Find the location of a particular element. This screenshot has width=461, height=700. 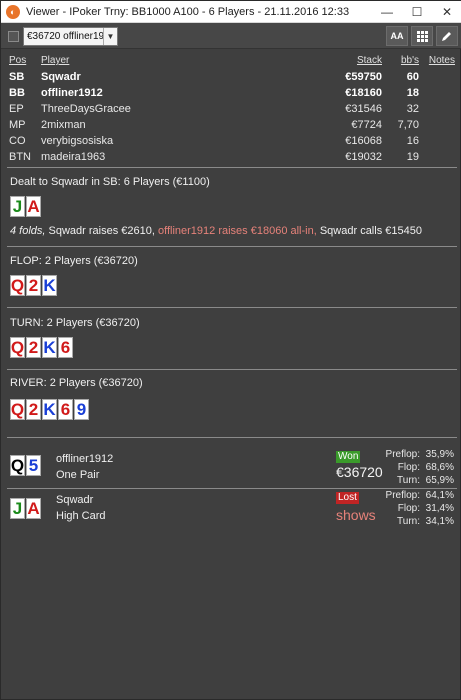

showdown-player-name: Sqwadr is located at coordinates (75, 500).